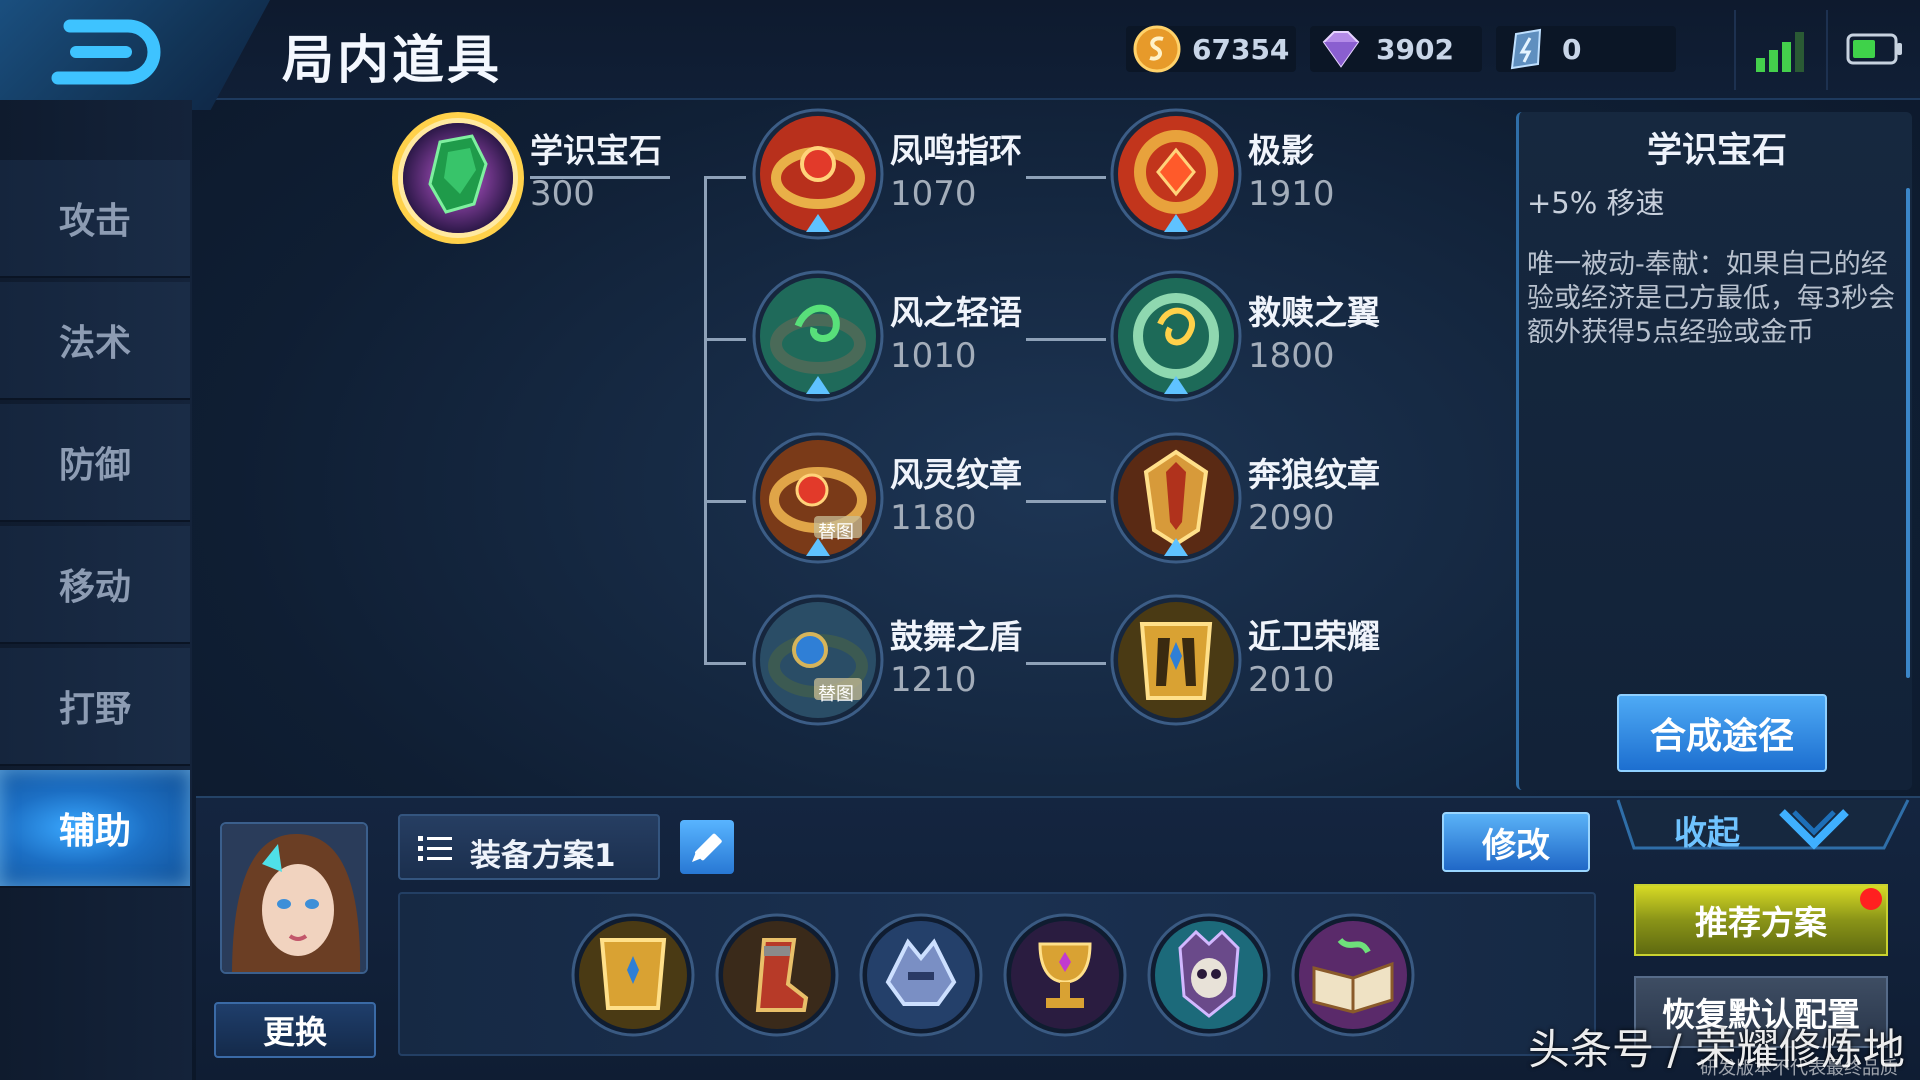 The height and width of the screenshot is (1080, 1920). Describe the element at coordinates (458, 178) in the screenshot. I see `knowledge-gem-icon` at that location.